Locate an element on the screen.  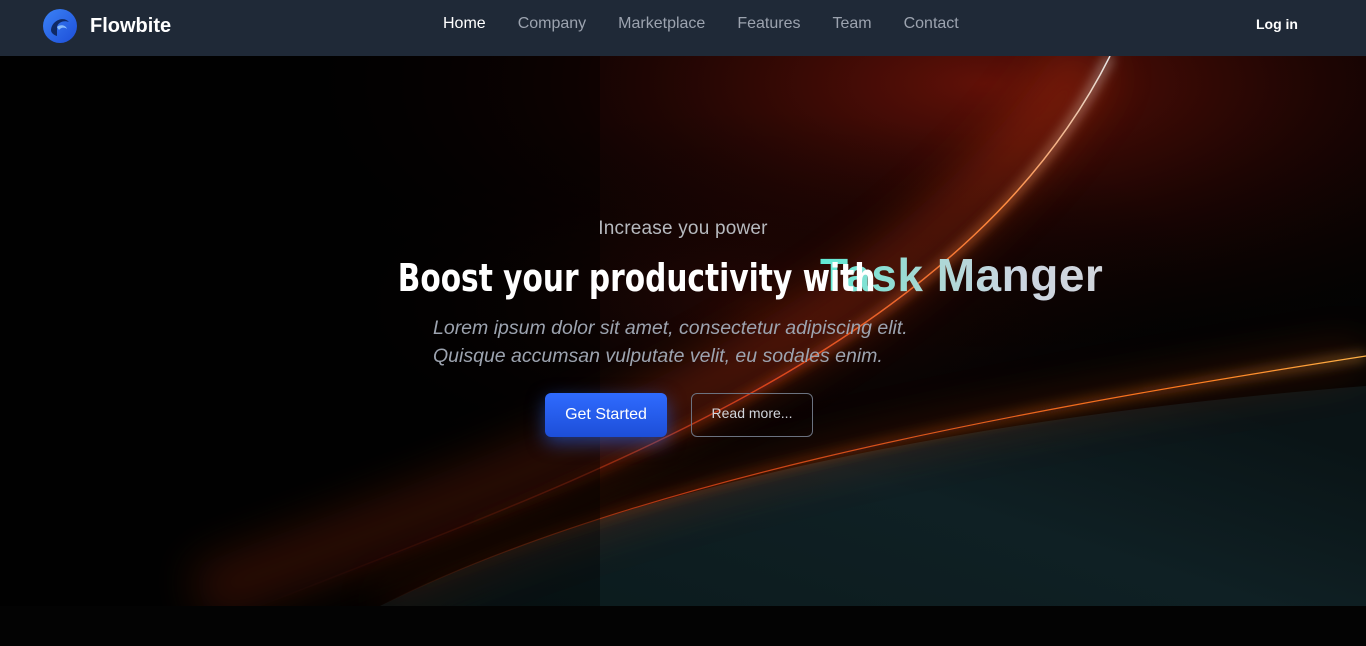
nav-link-company: Company is located at coordinates (552, 24).